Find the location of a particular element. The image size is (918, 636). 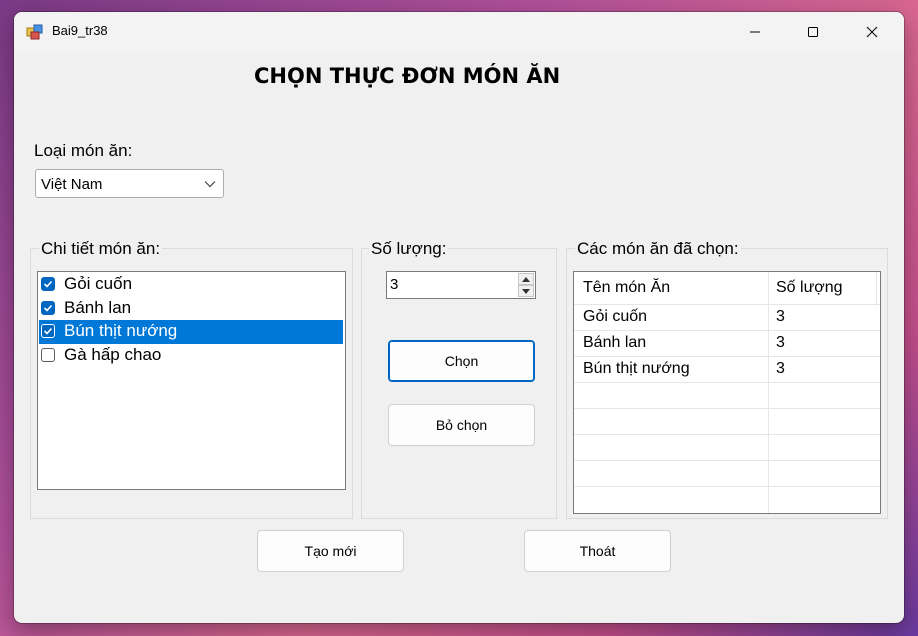

category-selected-value: Việt Nam is located at coordinates (72, 184).